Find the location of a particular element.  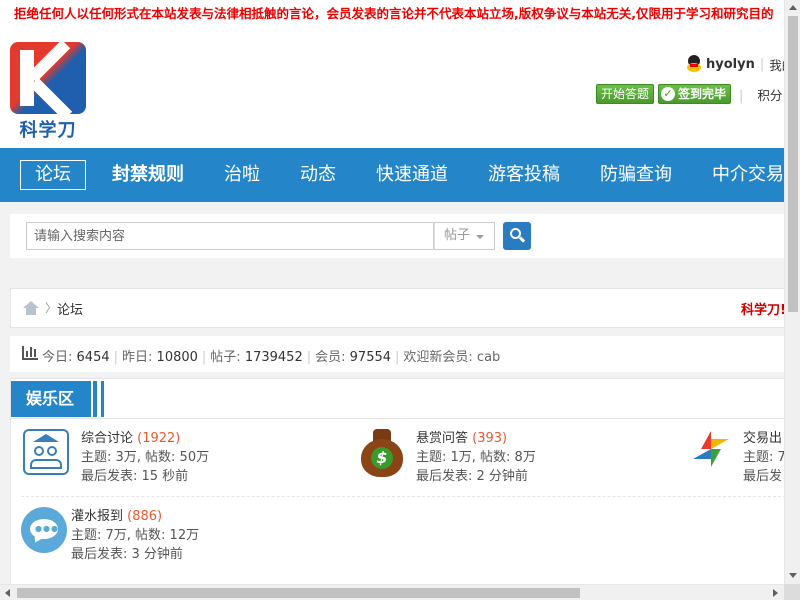

forum-count: (1922) is located at coordinates (159, 438).